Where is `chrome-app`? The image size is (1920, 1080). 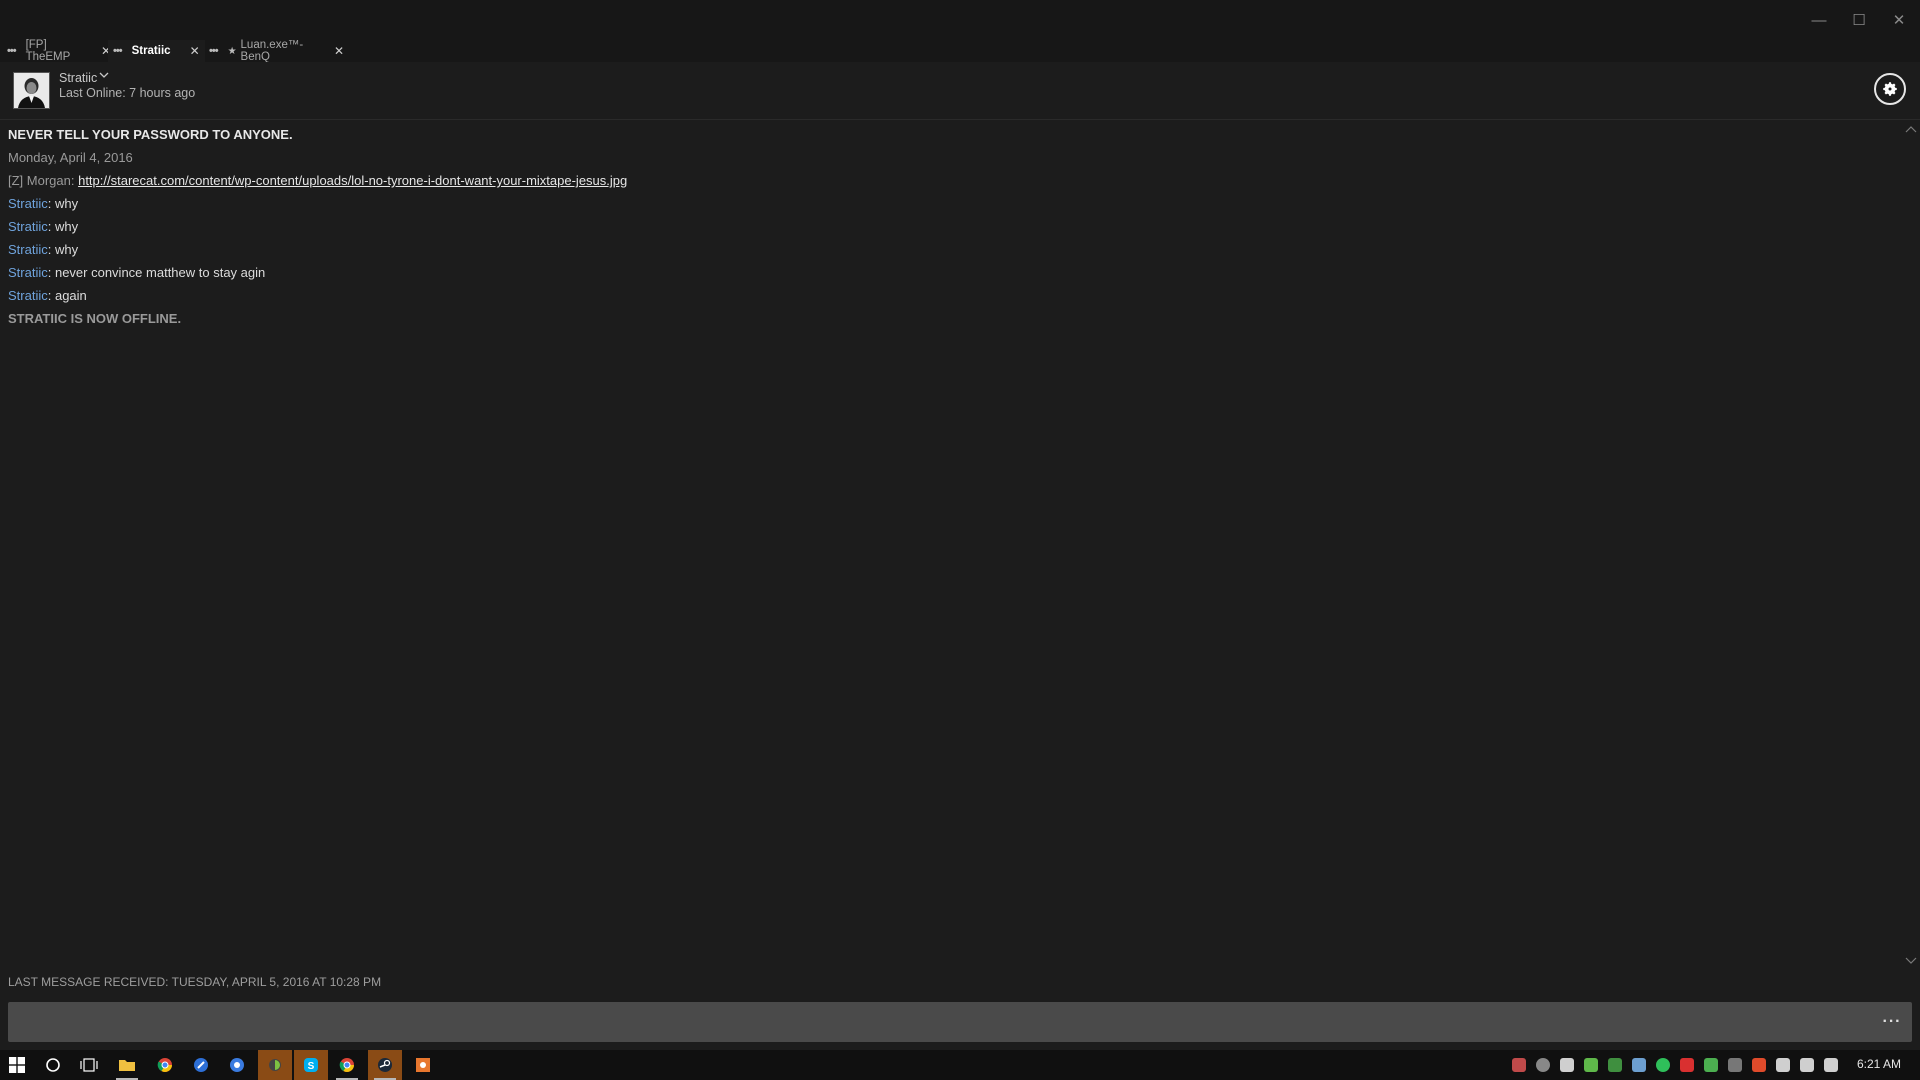 chrome-app is located at coordinates (165, 1065).